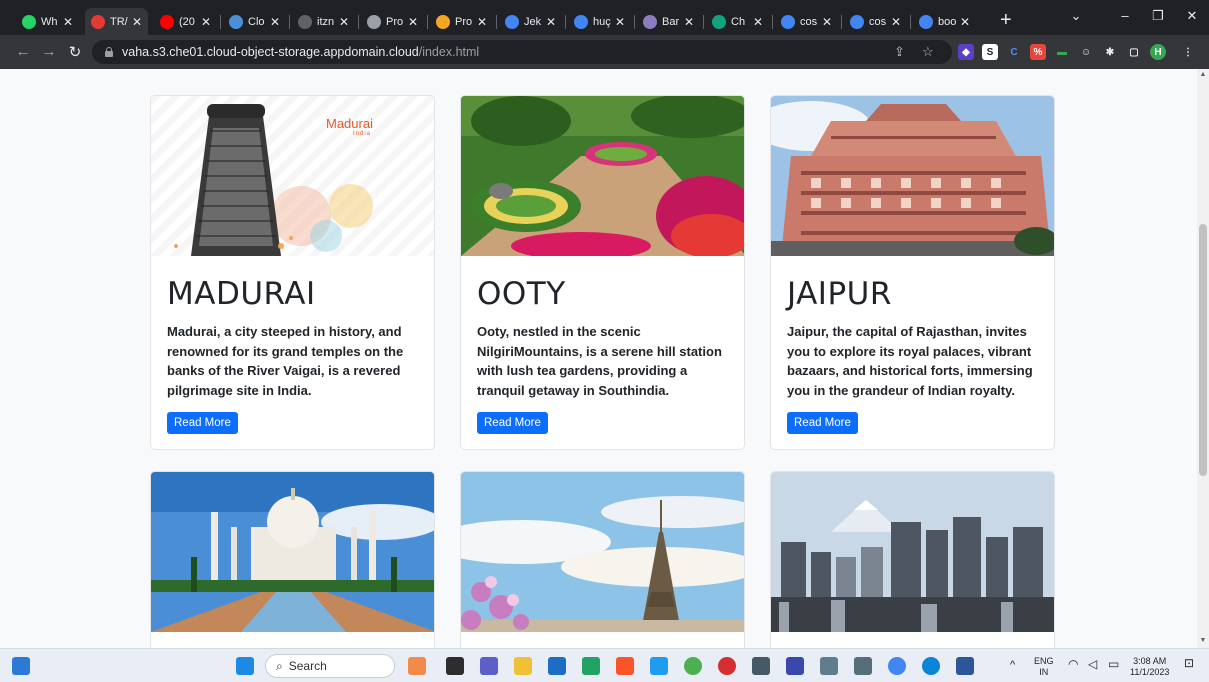  I want to click on new-tab-button: +, so click(1006, 20).